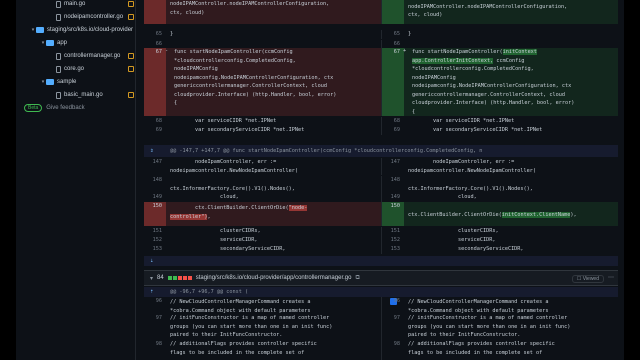 This screenshot has width=640, height=360. I want to click on expand-row: ⇣, so click(381, 261).